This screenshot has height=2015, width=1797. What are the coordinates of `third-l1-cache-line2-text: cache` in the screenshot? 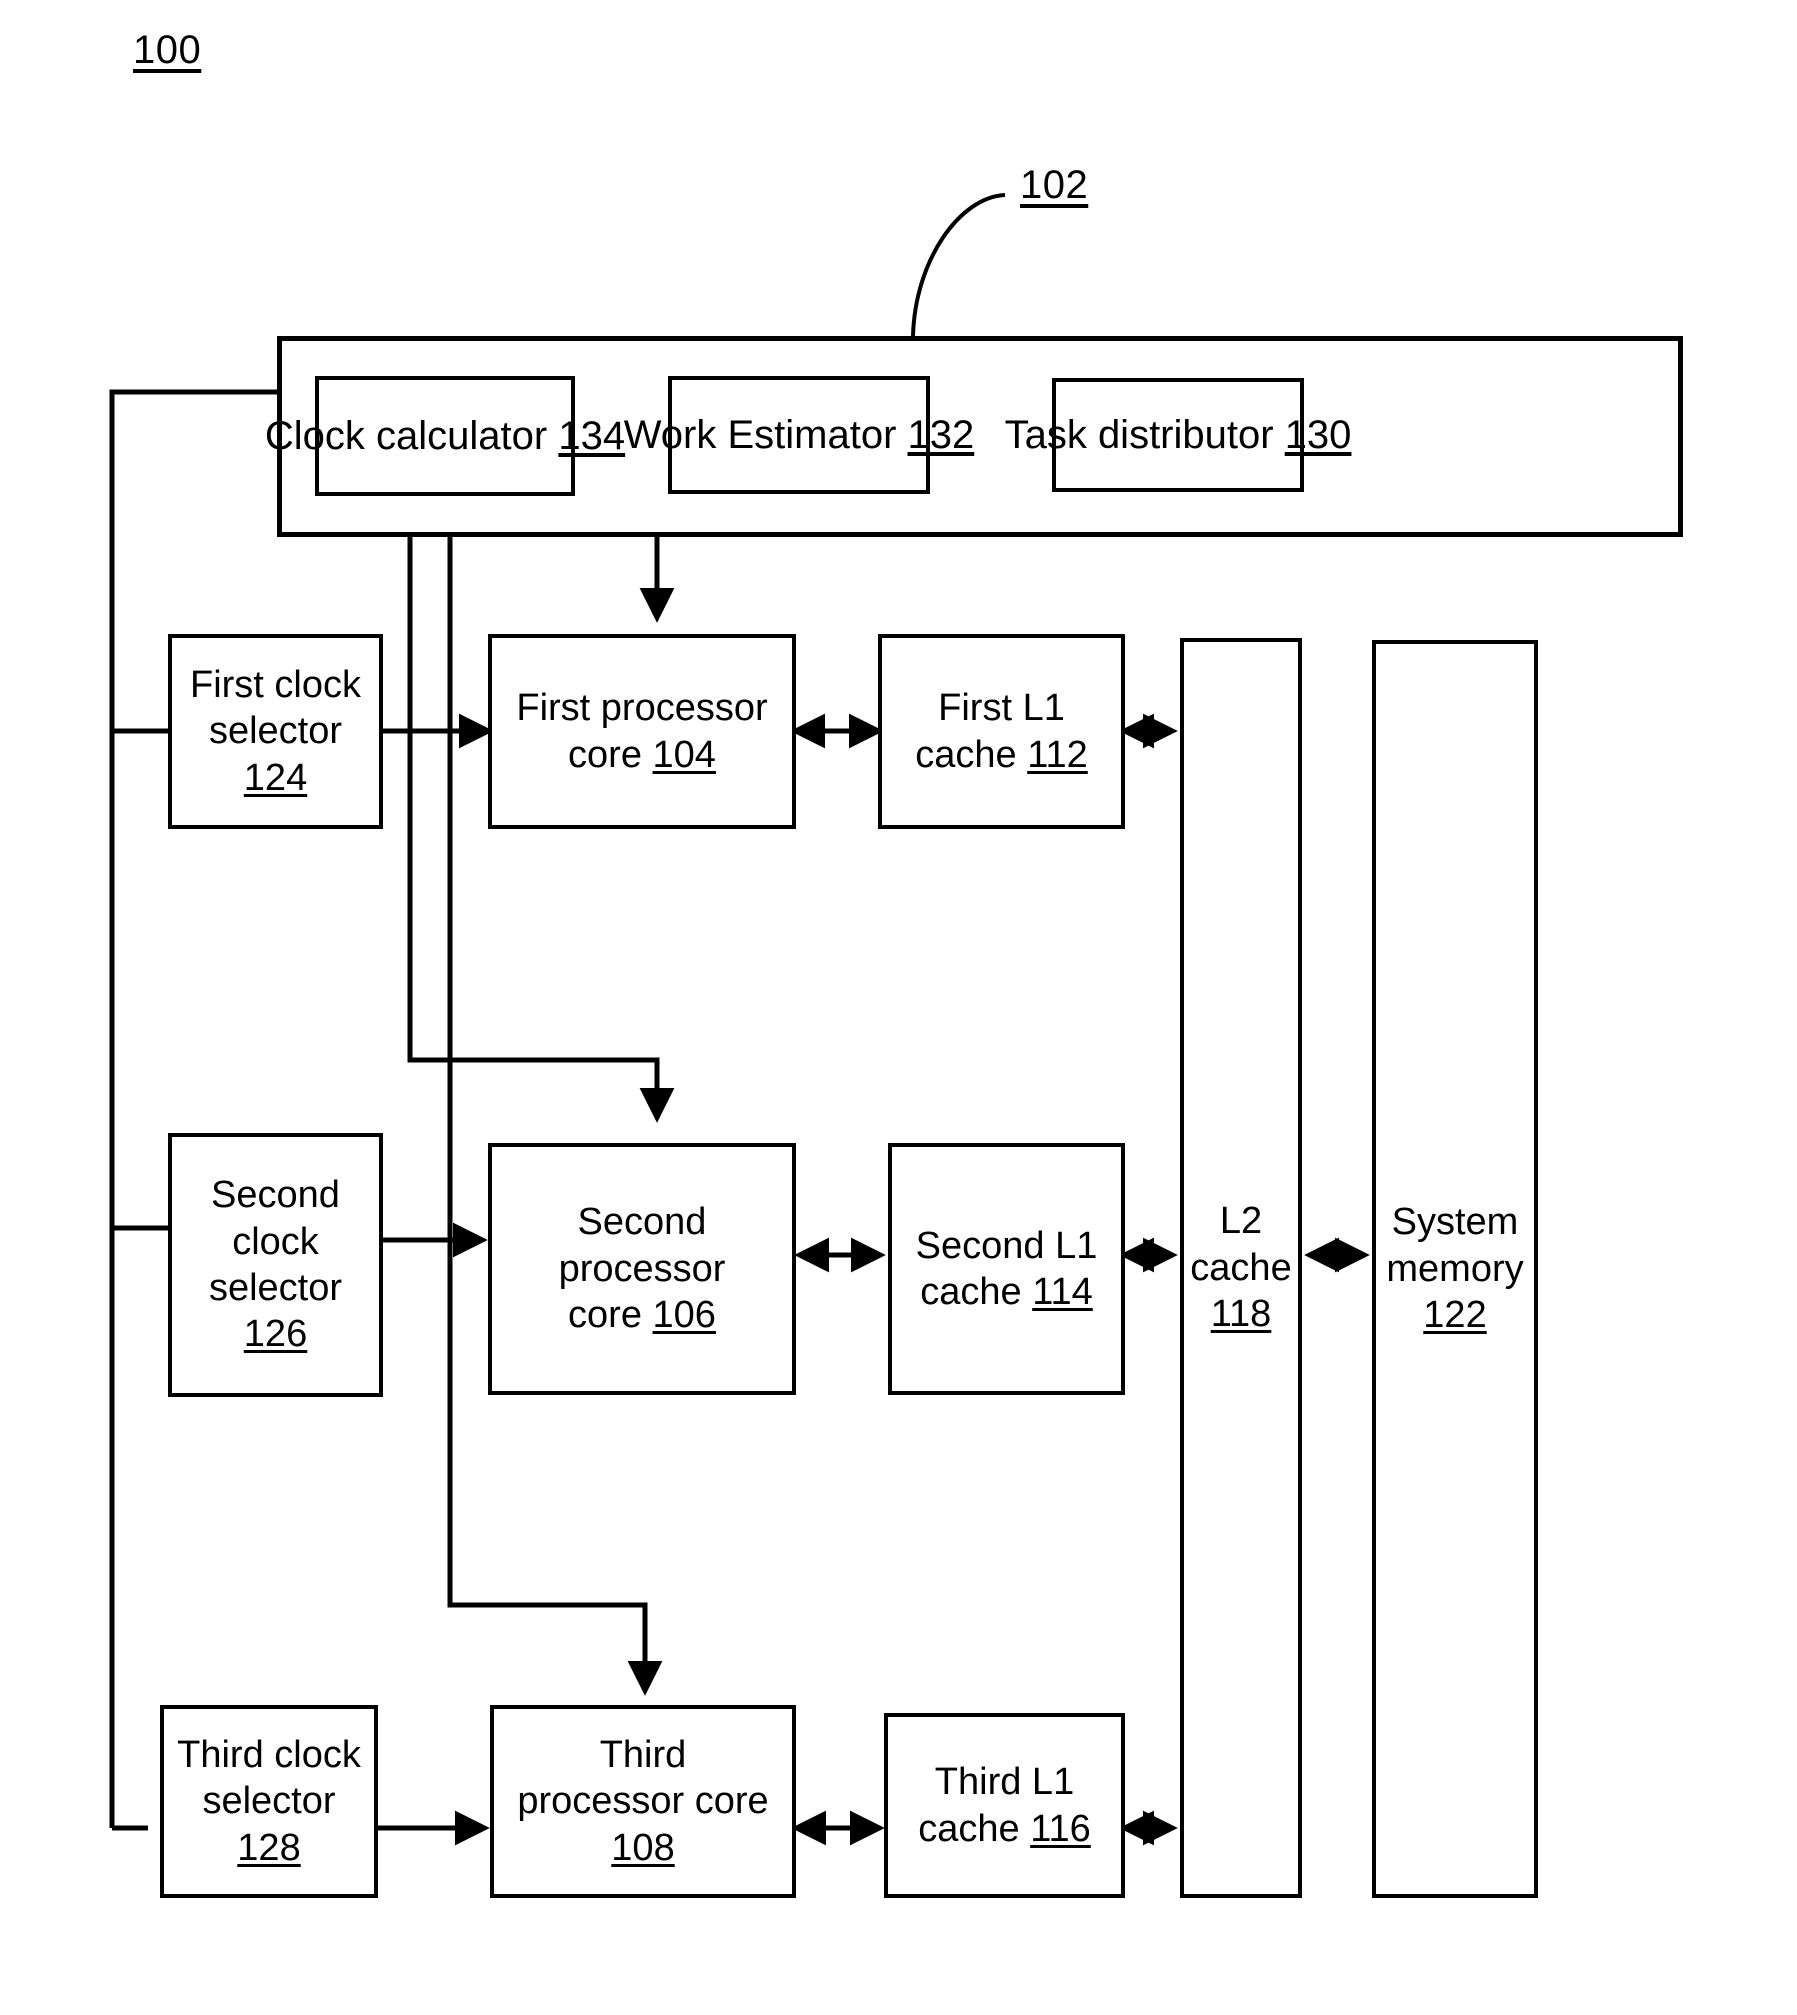 It's located at (969, 1828).